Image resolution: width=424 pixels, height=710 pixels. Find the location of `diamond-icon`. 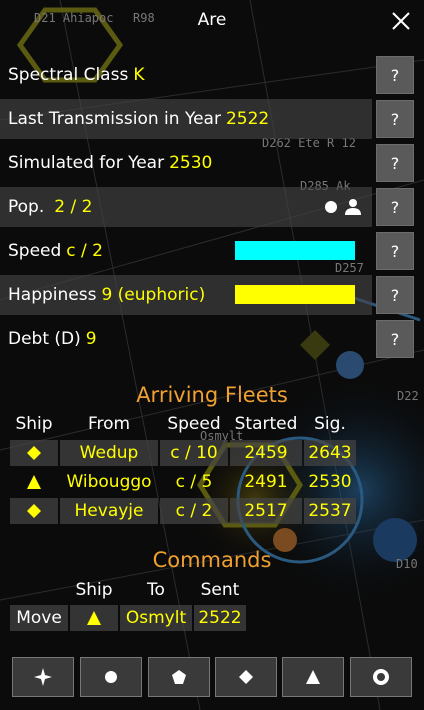

diamond-icon is located at coordinates (246, 677).